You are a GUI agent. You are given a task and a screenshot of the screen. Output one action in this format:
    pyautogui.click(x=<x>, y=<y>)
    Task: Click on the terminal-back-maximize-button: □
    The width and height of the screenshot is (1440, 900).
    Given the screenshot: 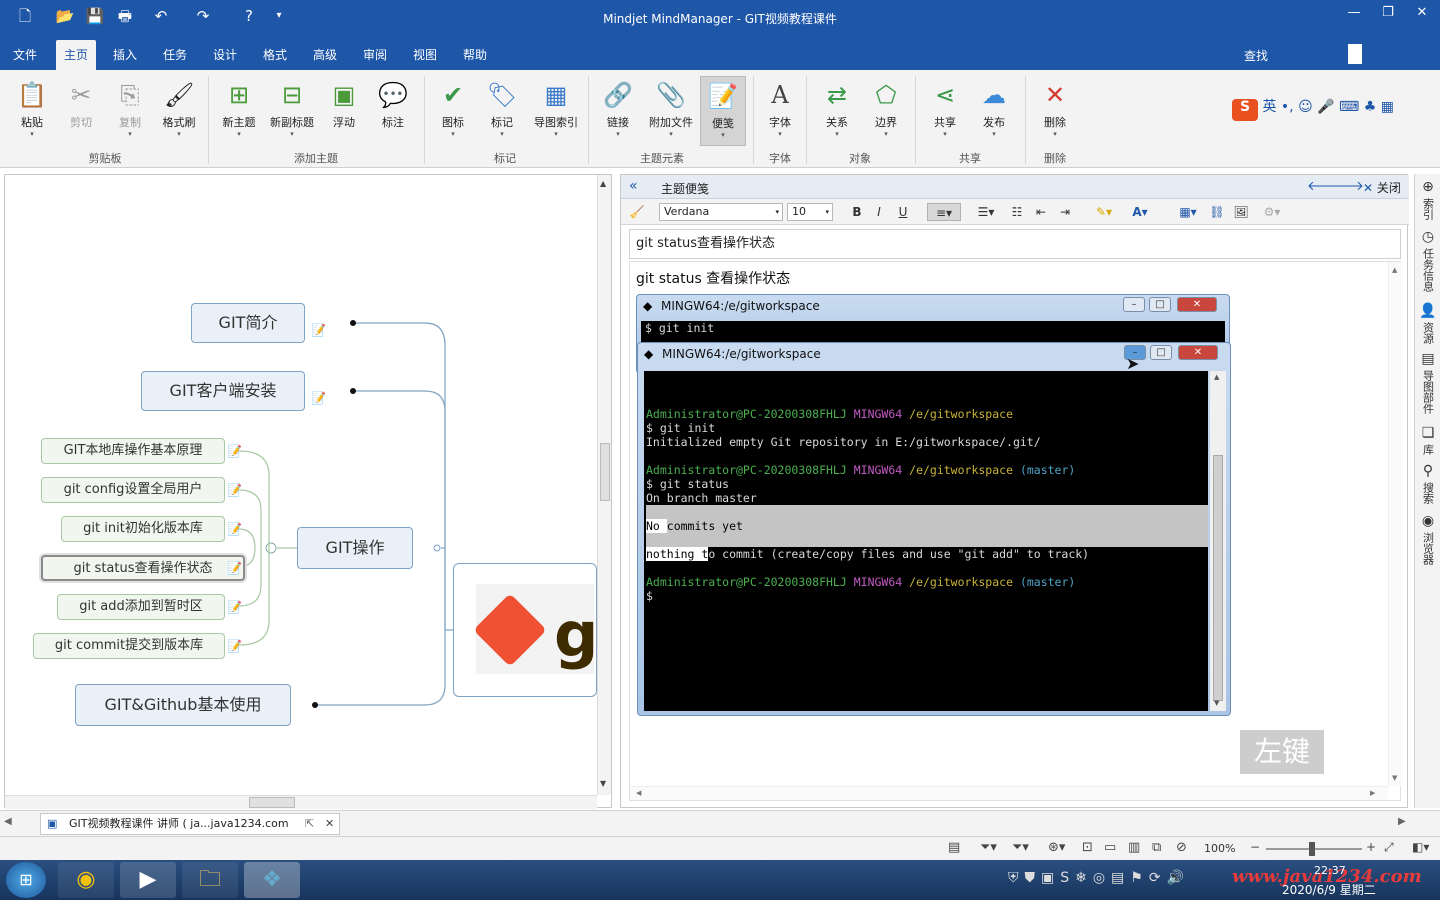 What is the action you would take?
    pyautogui.click(x=1160, y=304)
    